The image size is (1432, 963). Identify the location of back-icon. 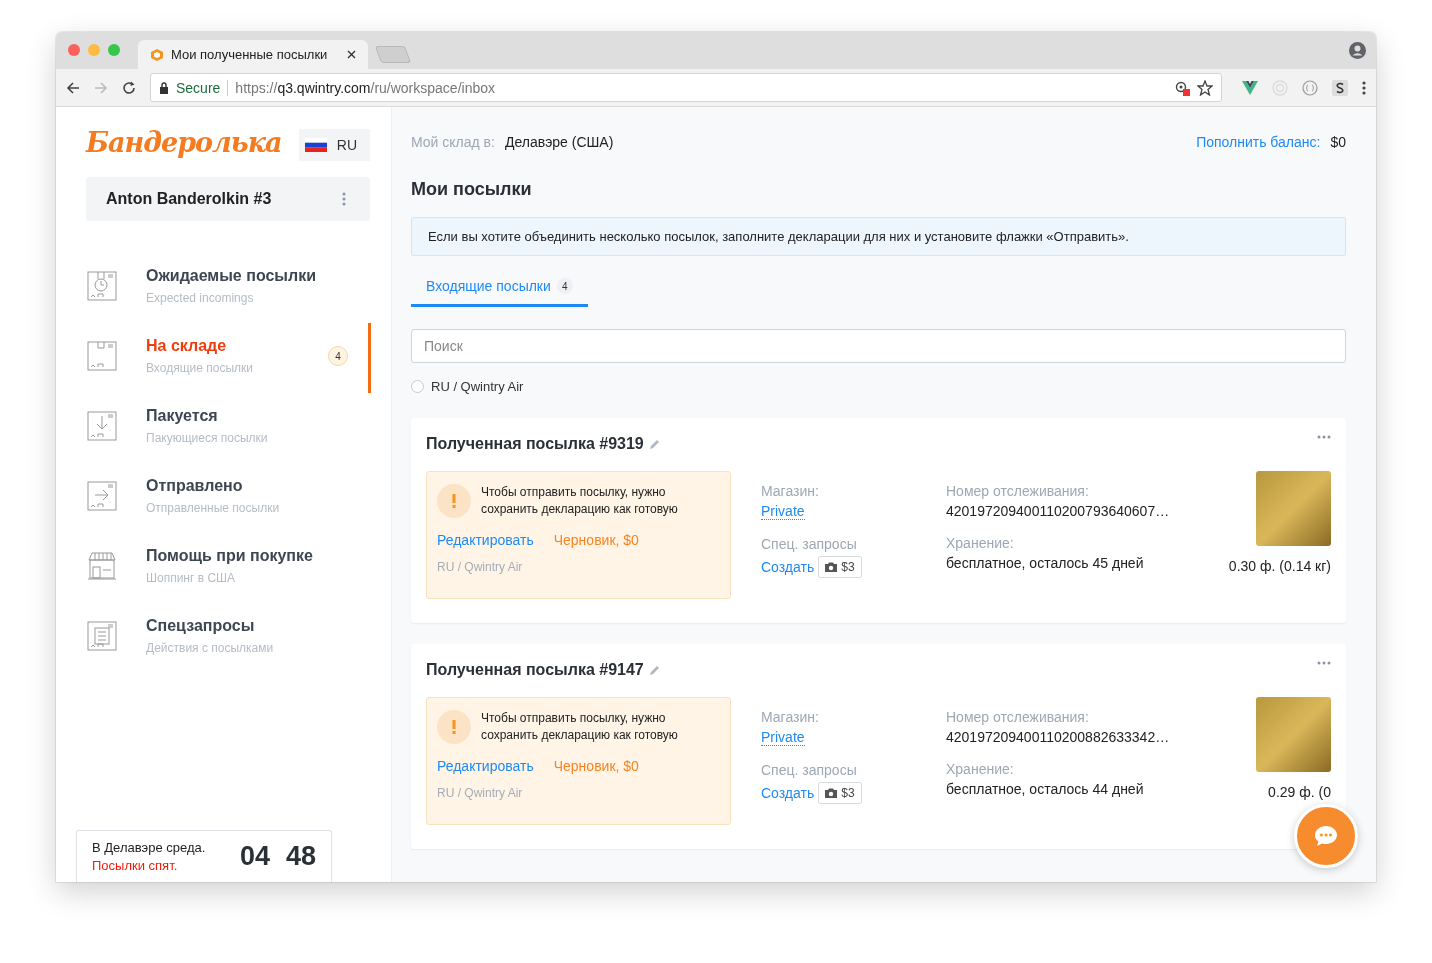
(73, 87).